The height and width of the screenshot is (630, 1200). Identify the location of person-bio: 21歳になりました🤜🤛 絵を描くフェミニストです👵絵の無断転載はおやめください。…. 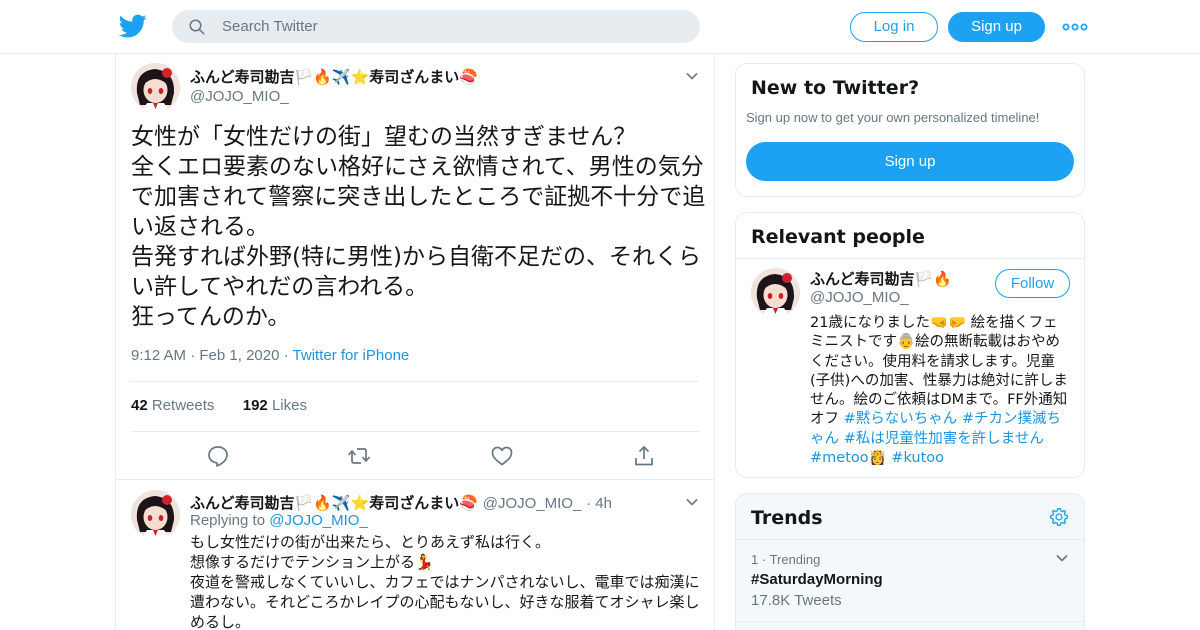
(941, 391).